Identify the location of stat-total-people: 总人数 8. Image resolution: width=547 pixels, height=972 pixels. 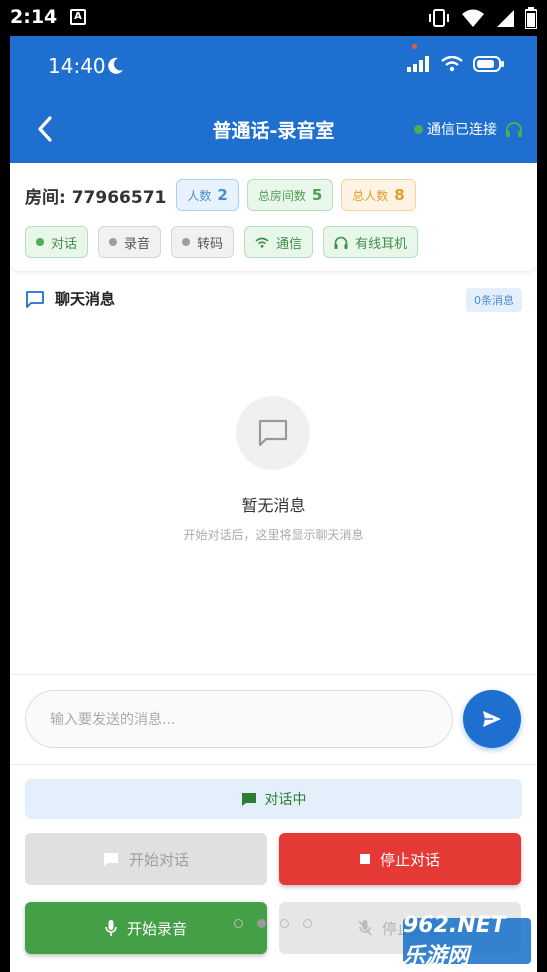
(378, 195).